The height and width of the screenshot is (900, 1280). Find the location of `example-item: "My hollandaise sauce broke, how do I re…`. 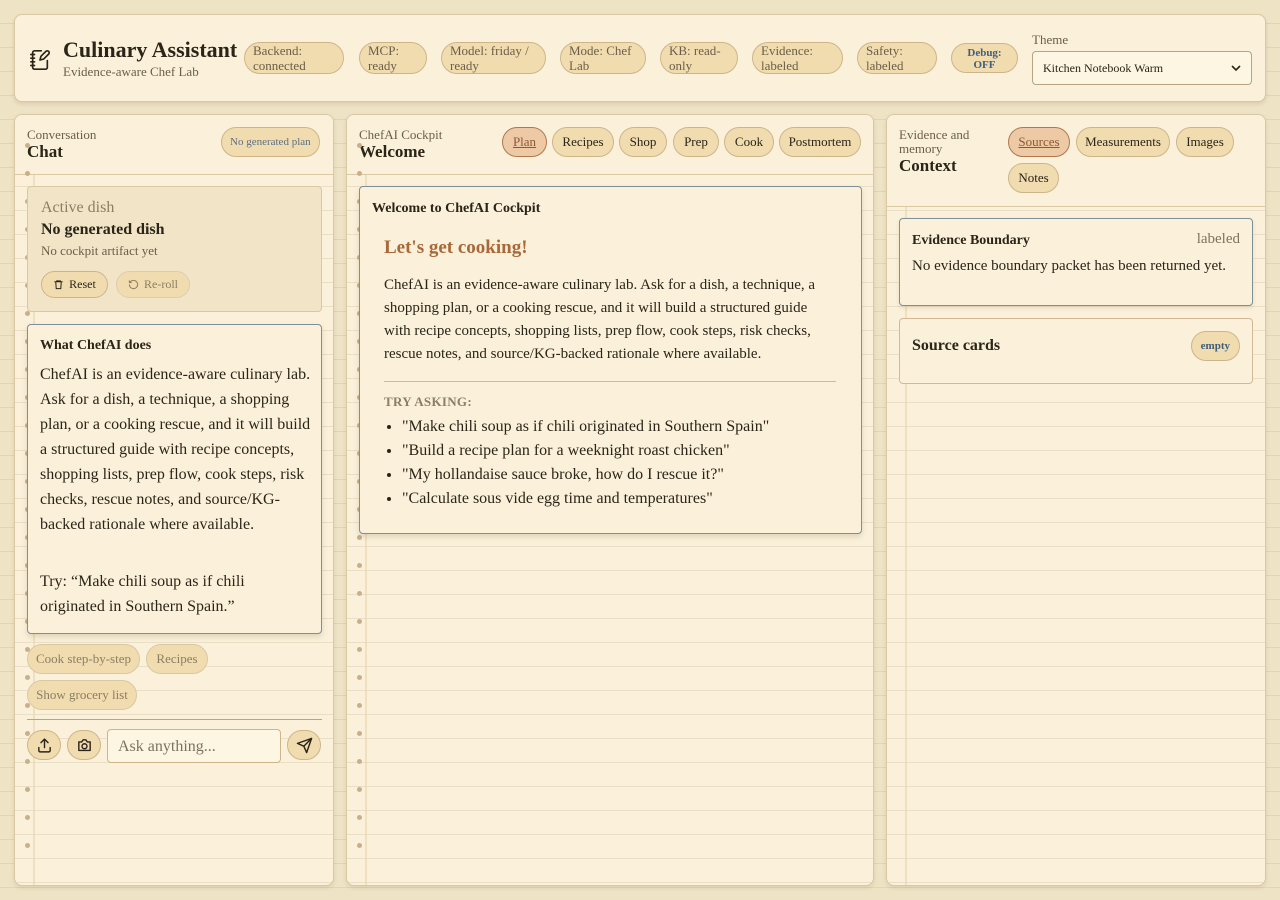

example-item: "My hollandaise sauce broke, how do I re… is located at coordinates (623, 475).